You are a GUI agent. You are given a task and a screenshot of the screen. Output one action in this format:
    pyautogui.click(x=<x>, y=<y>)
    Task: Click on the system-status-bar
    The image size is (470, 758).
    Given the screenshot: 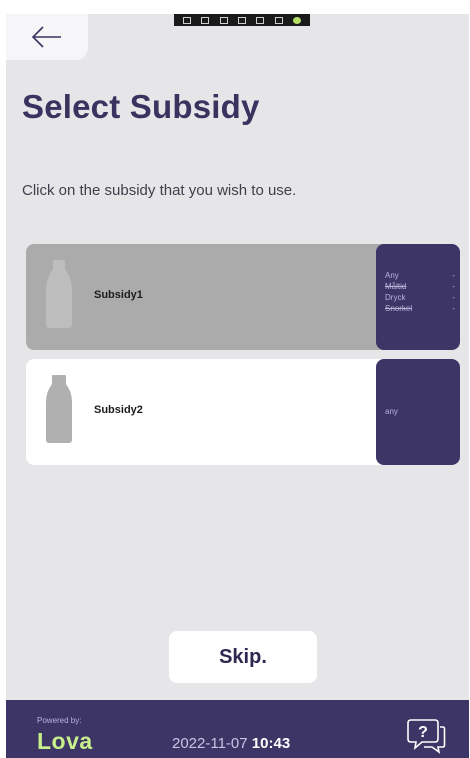 What is the action you would take?
    pyautogui.click(x=242, y=20)
    